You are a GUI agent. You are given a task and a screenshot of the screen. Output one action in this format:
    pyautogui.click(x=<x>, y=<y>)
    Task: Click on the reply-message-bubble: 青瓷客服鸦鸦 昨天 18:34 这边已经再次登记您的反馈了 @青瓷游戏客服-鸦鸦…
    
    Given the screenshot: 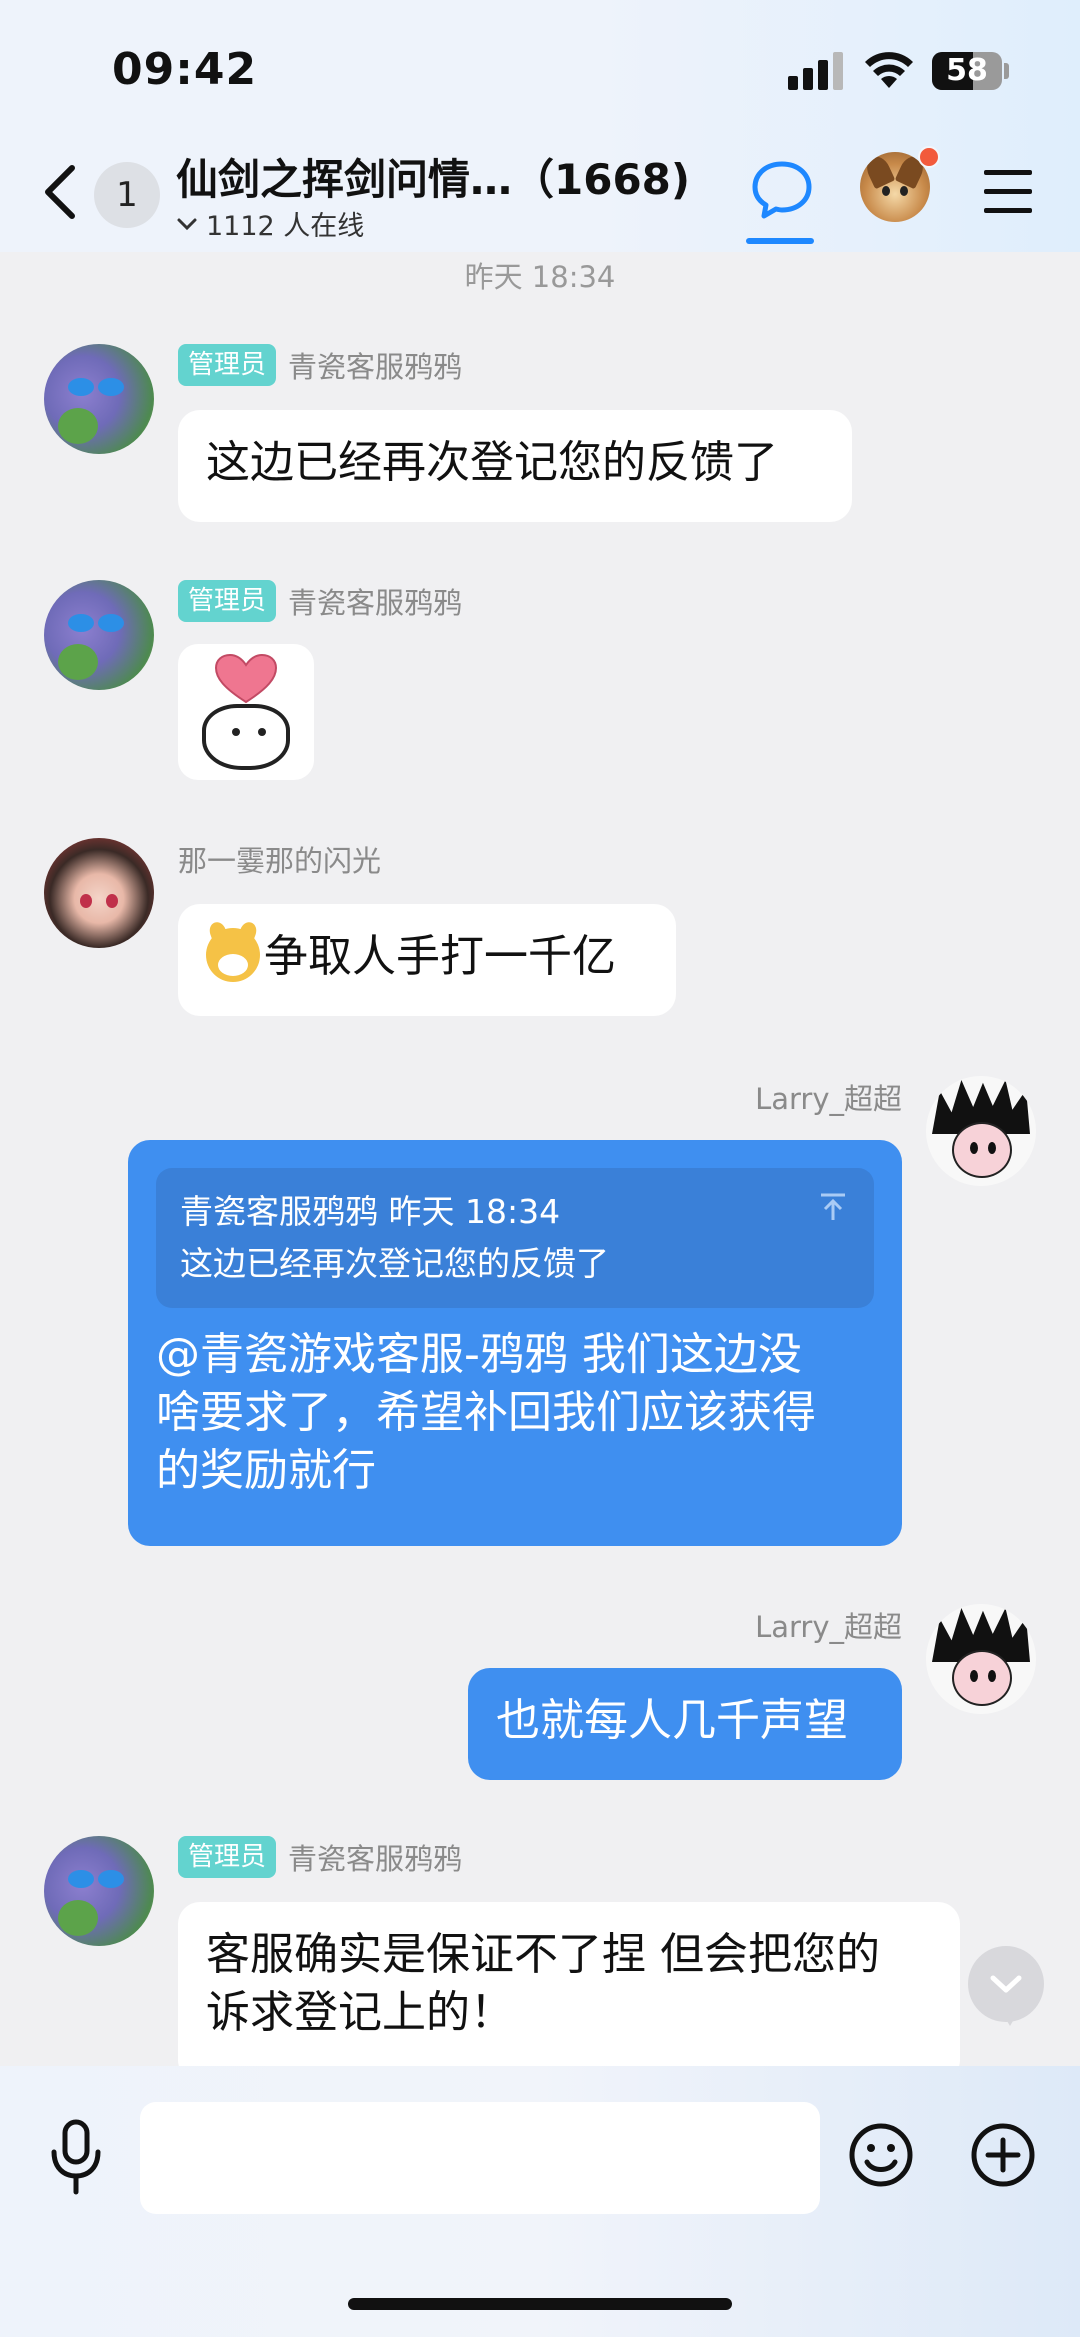 What is the action you would take?
    pyautogui.click(x=515, y=1343)
    